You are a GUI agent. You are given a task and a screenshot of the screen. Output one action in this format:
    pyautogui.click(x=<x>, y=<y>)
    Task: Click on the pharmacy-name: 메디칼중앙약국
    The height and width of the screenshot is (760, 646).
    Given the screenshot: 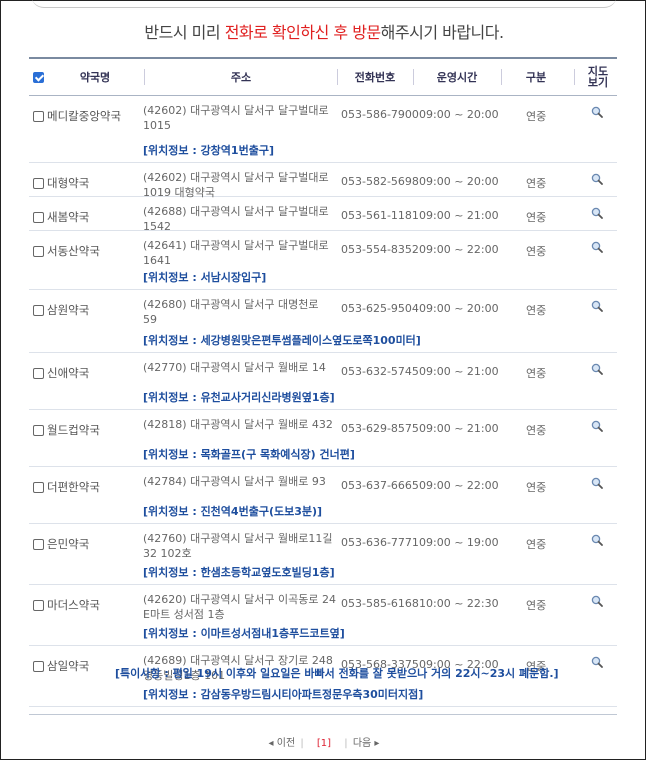 What is the action you would take?
    pyautogui.click(x=84, y=116)
    